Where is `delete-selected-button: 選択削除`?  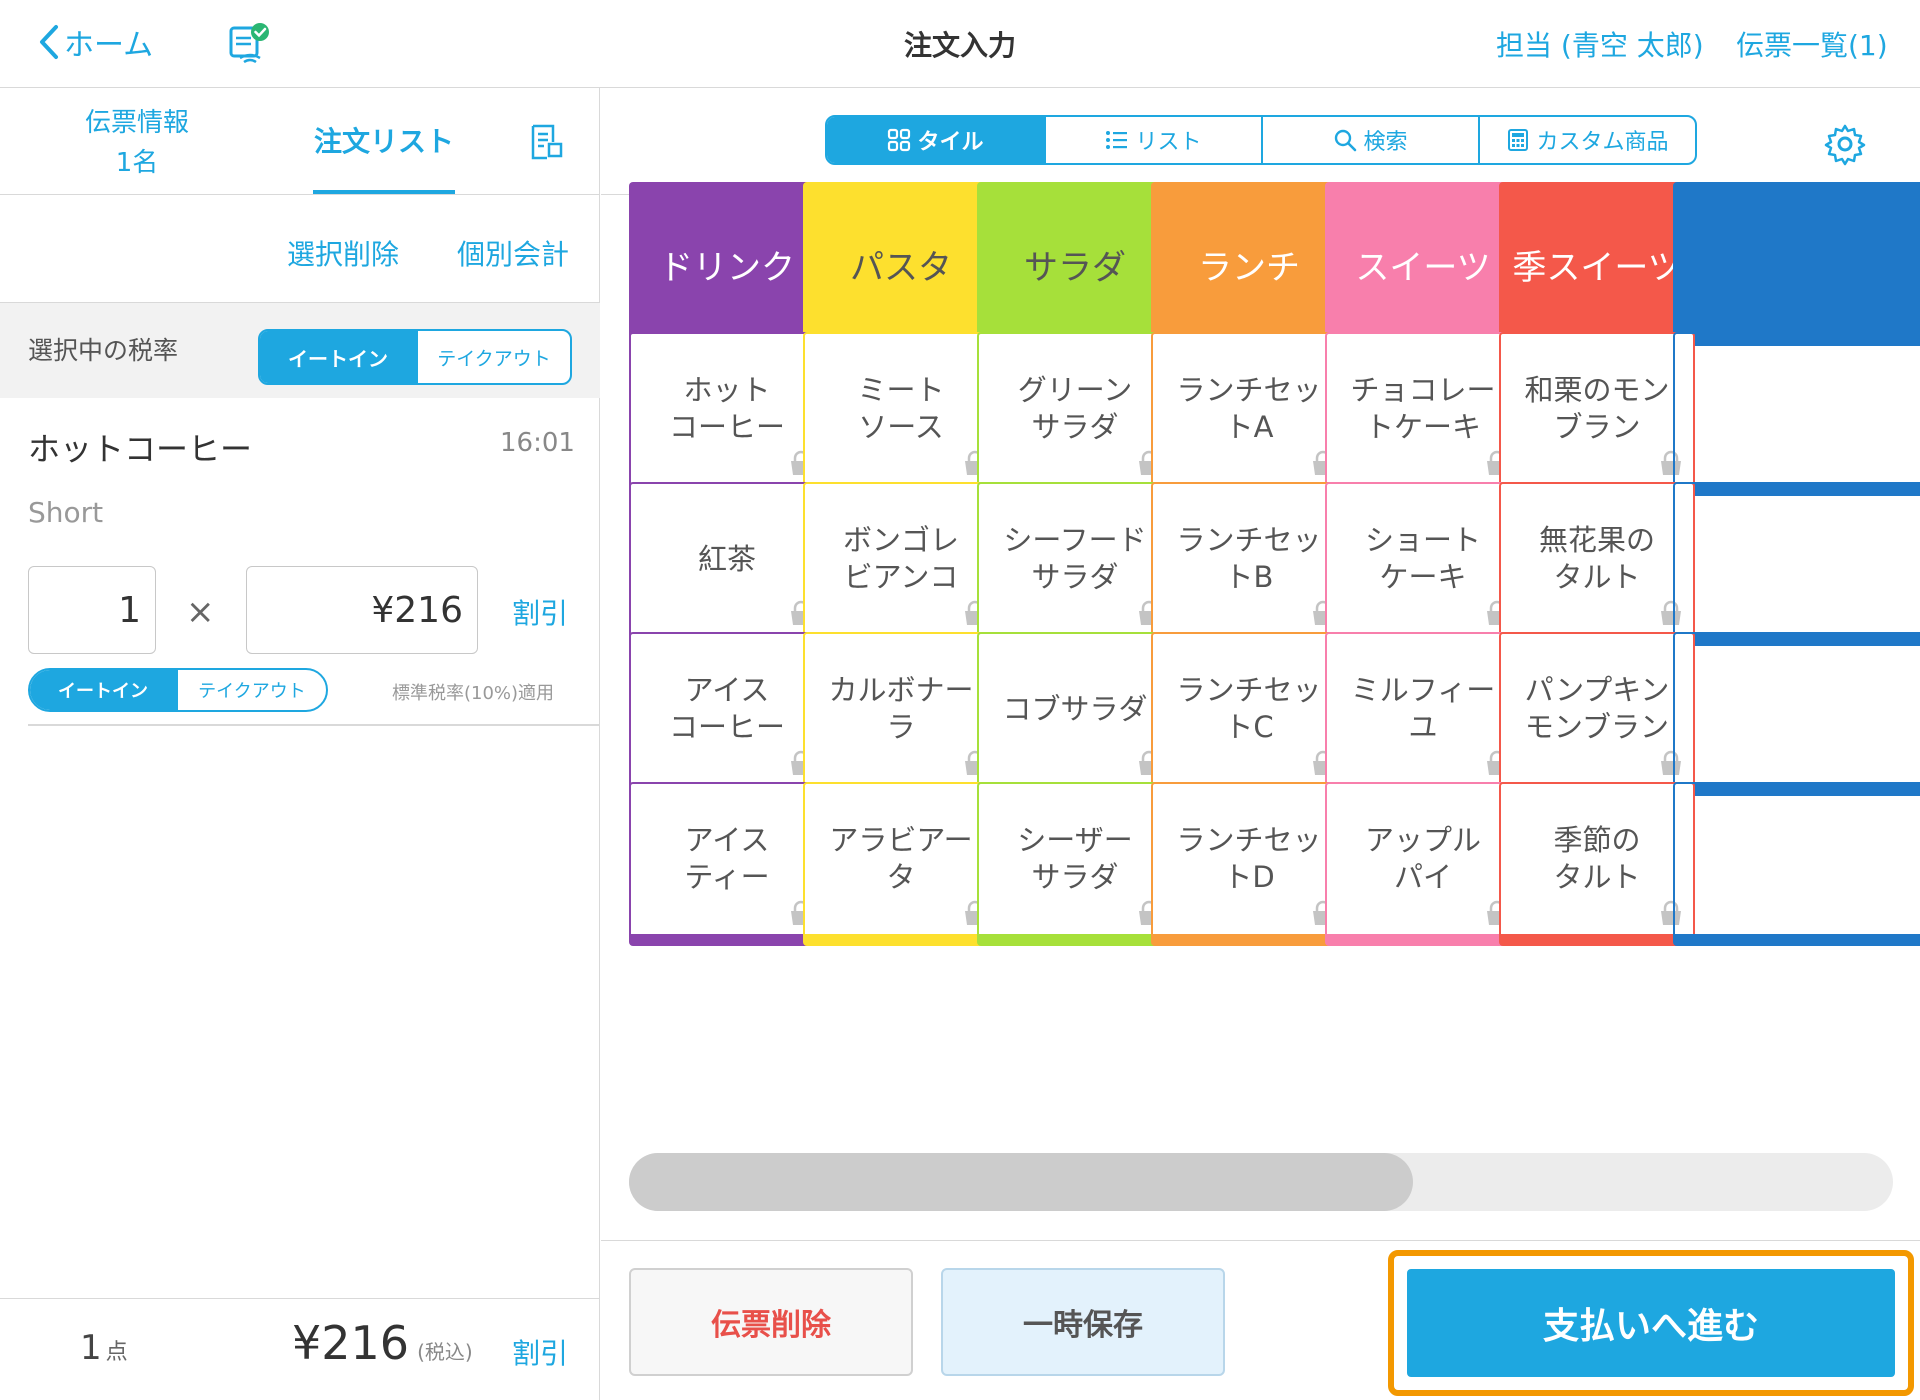
delete-selected-button: 選択削除 is located at coordinates (343, 253).